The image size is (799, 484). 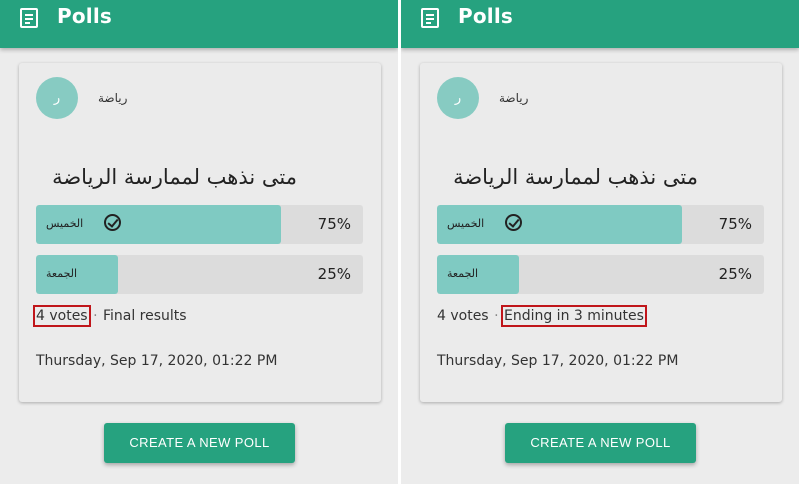 I want to click on poll-meta: 4 votes · Ending in 3 minutes, so click(x=542, y=316).